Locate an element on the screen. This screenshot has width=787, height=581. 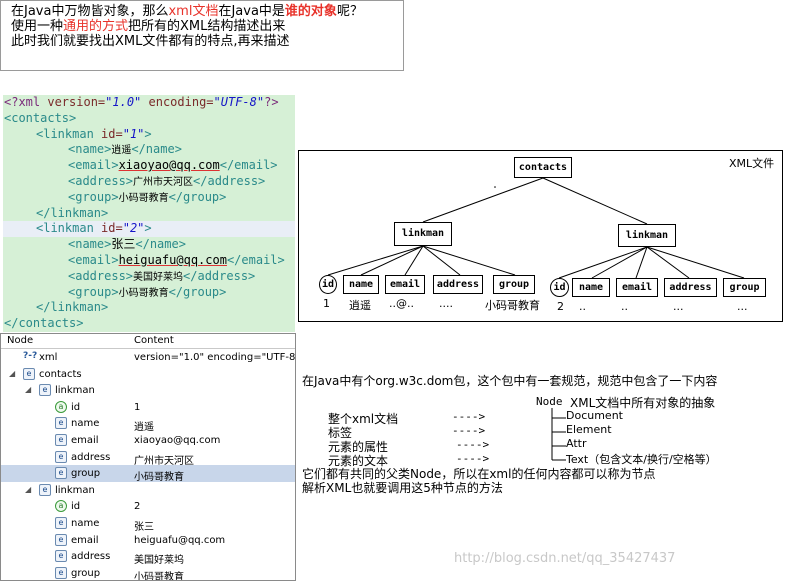
code-line: </contacts> is located at coordinates (149, 324).